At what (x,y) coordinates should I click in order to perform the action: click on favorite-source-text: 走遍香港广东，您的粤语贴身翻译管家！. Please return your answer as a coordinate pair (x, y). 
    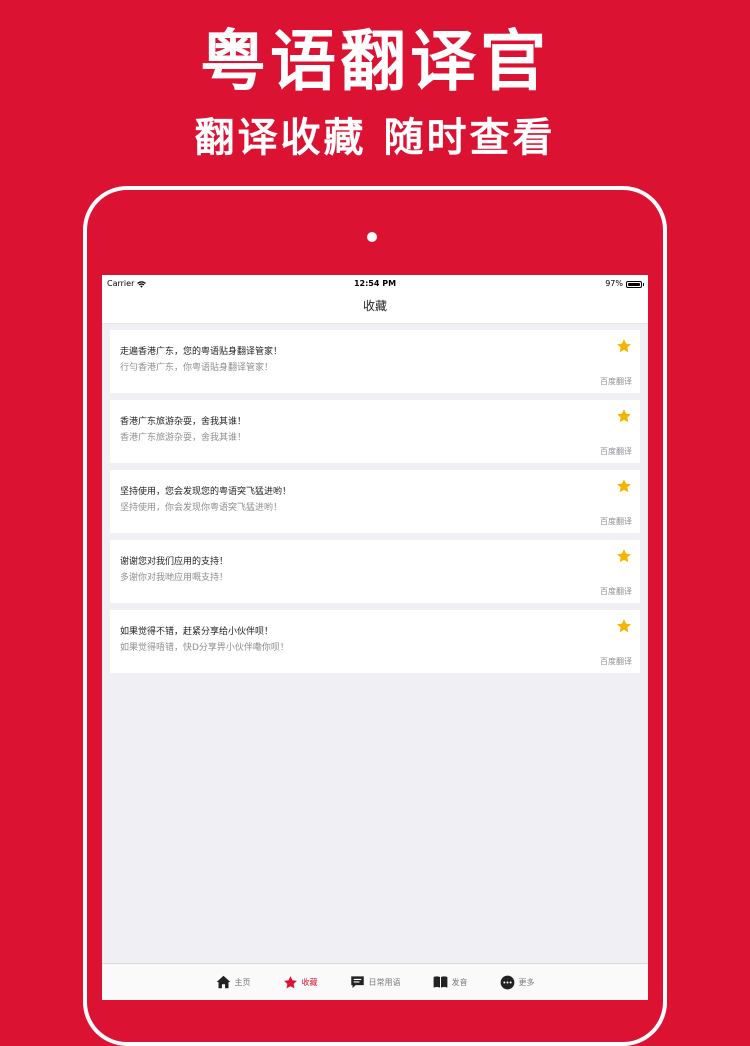
    Looking at the image, I should click on (201, 352).